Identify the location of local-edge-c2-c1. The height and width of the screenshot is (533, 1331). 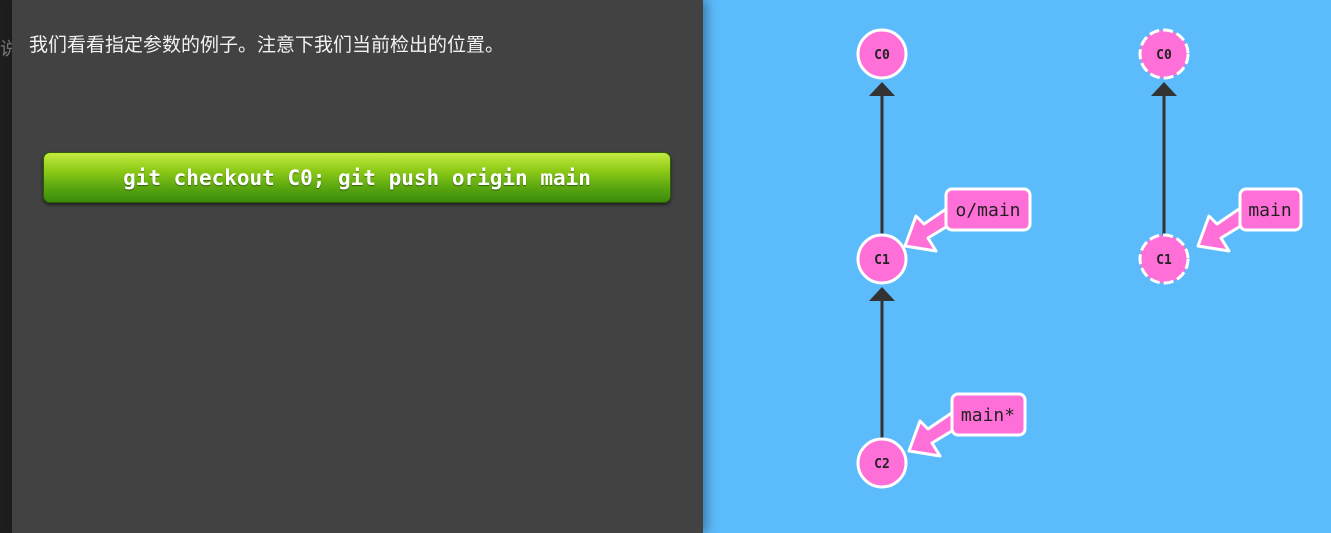
(882, 363).